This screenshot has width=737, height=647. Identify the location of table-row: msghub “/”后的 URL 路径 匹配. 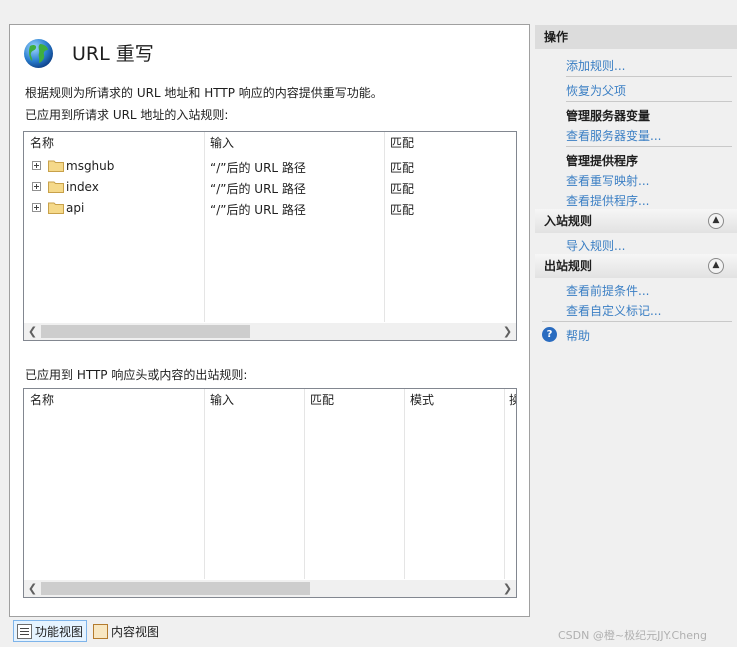
(270, 166).